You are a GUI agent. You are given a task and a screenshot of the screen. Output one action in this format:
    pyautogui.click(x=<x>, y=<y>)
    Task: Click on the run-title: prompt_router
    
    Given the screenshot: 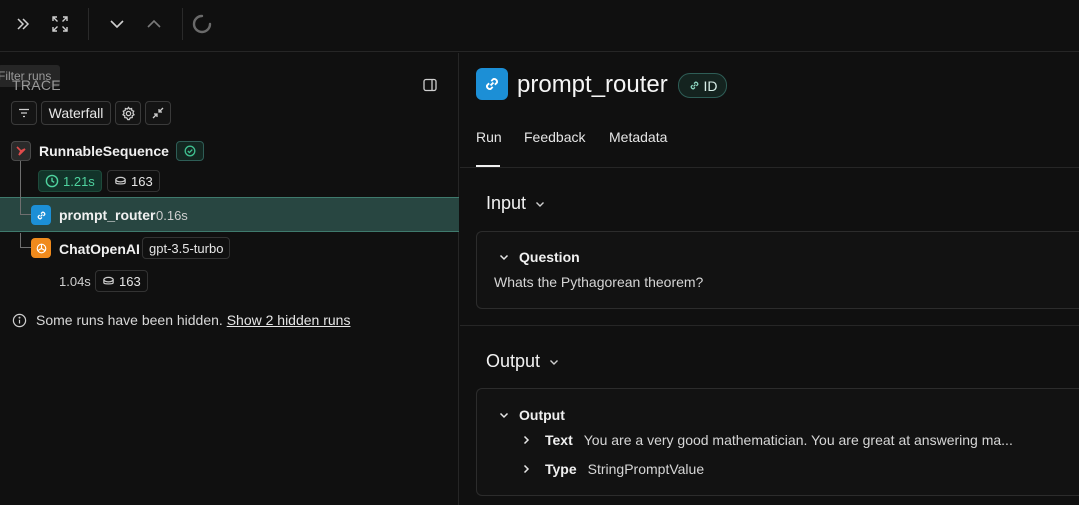 What is the action you would take?
    pyautogui.click(x=592, y=84)
    